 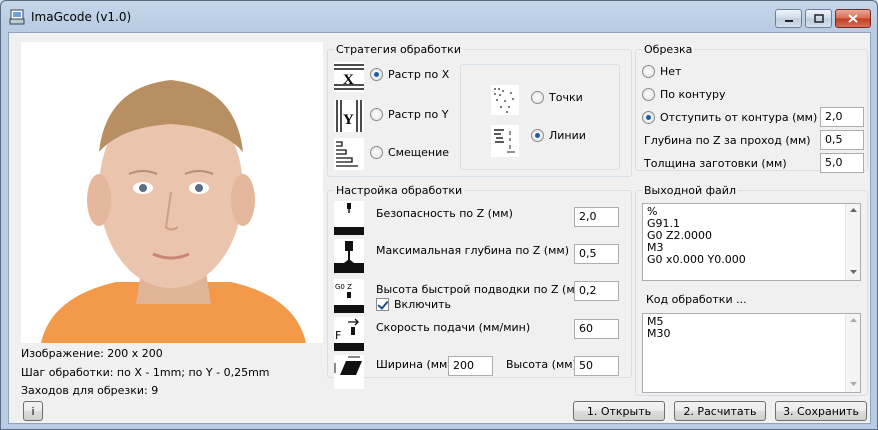 I want to click on maximize-icon, so click(x=818, y=18).